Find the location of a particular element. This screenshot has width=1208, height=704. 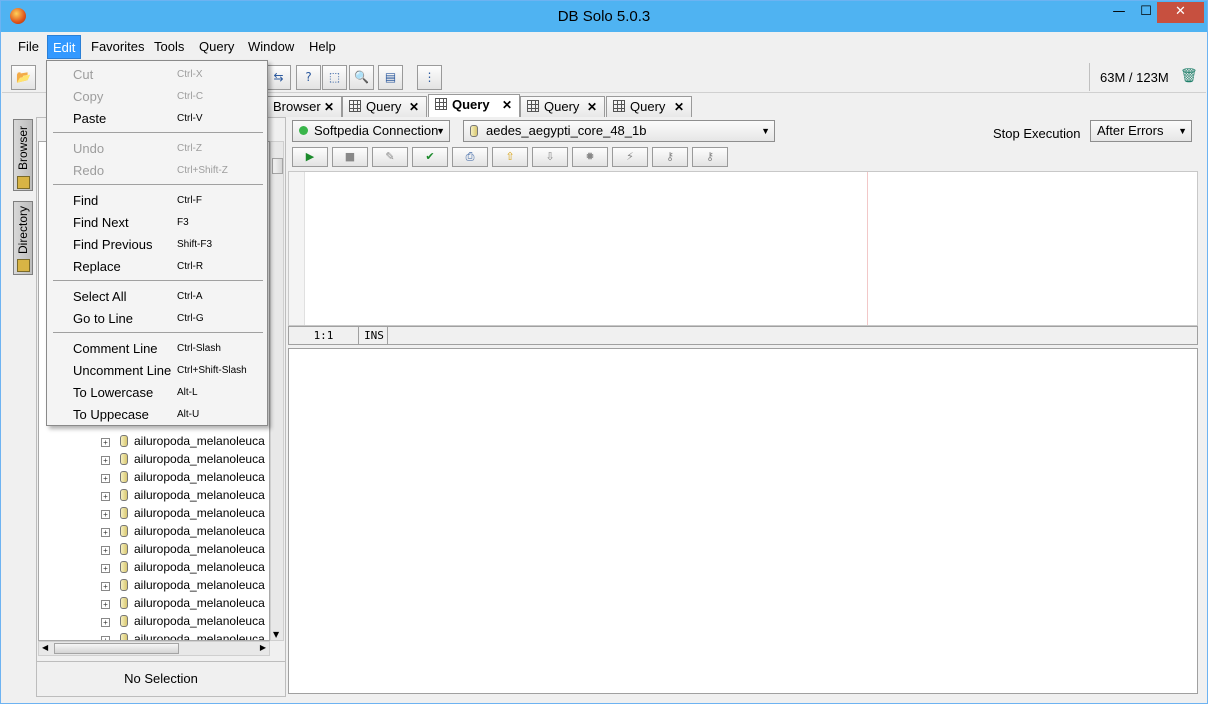

scroll-right-icon: ▶ is located at coordinates (263, 647).